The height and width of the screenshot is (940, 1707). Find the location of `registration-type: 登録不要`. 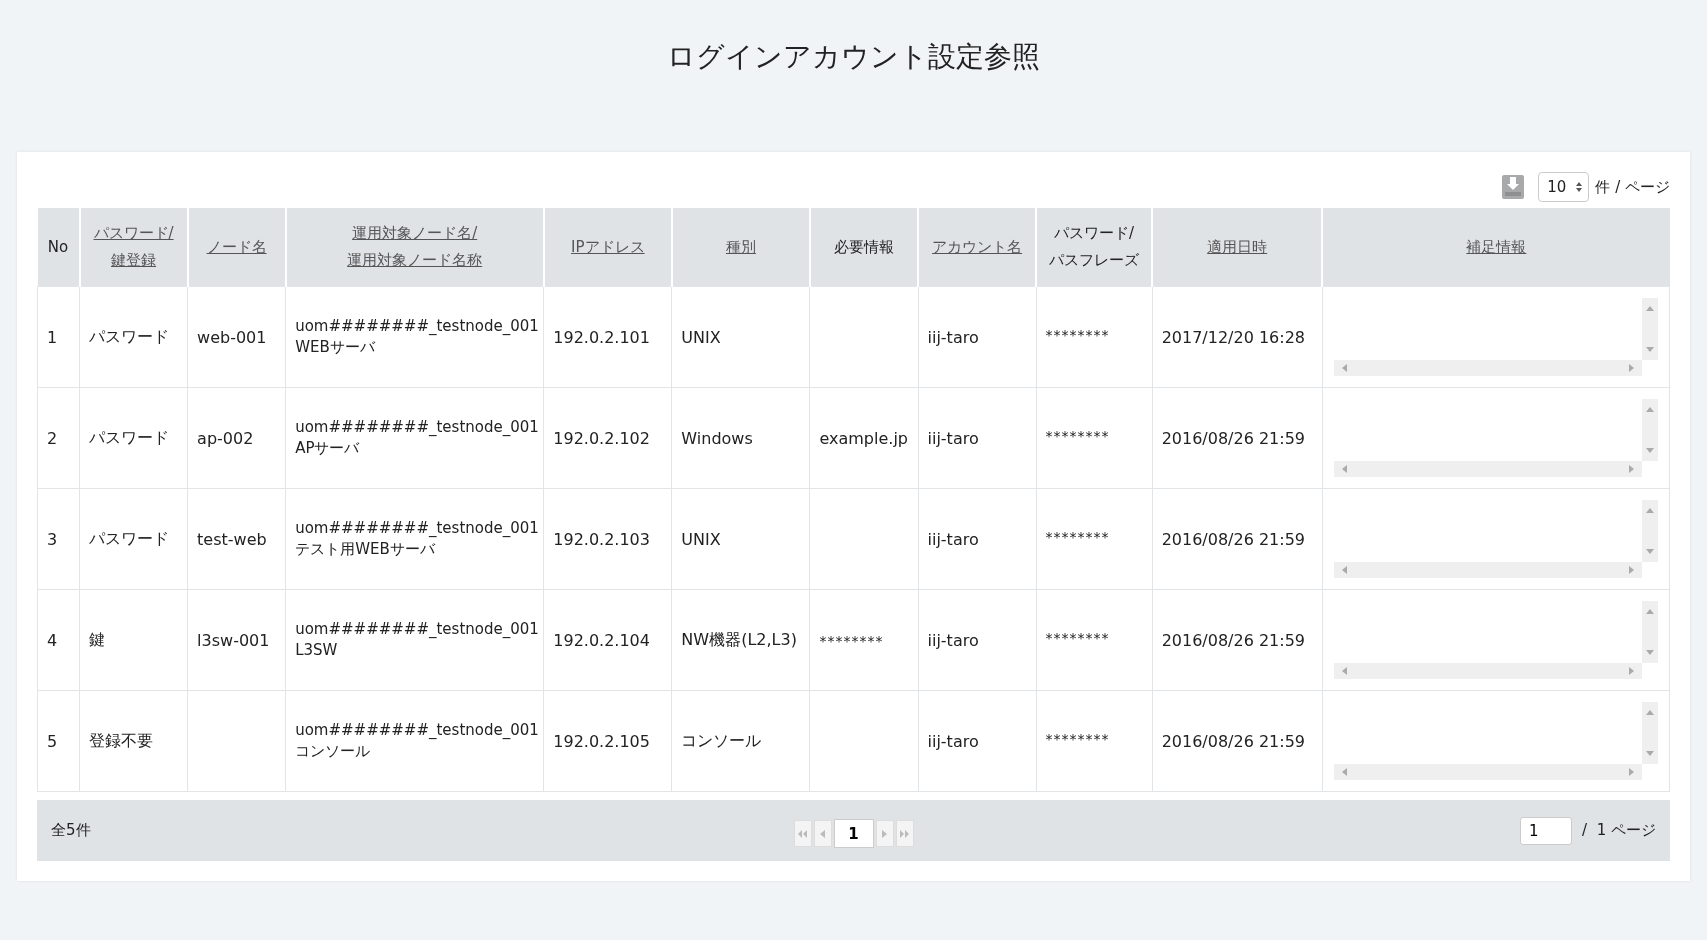

registration-type: 登録不要 is located at coordinates (121, 740).